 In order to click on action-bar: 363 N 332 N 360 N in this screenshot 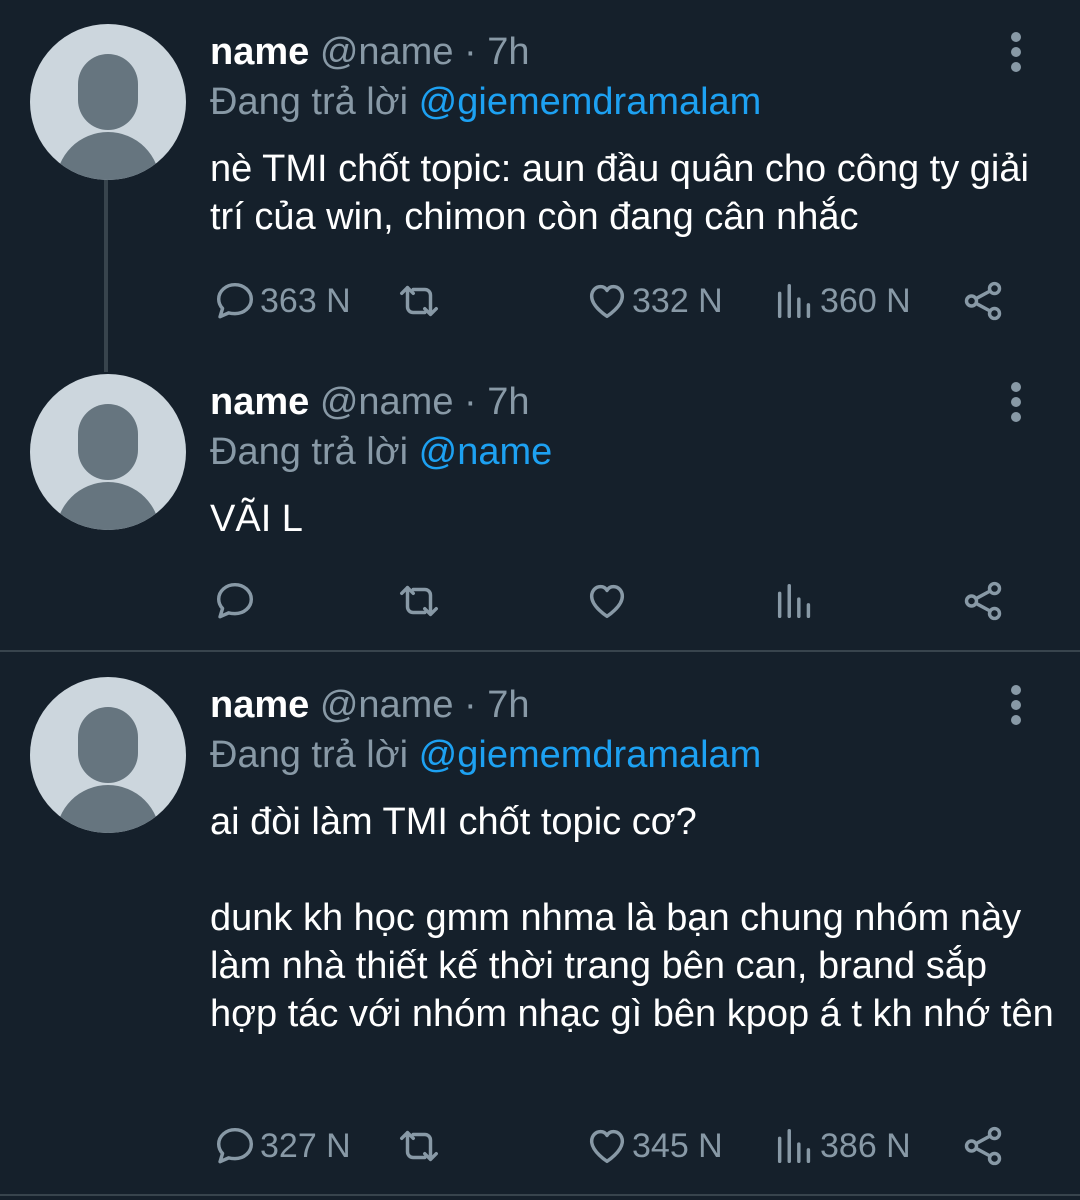, I will do `click(635, 301)`.